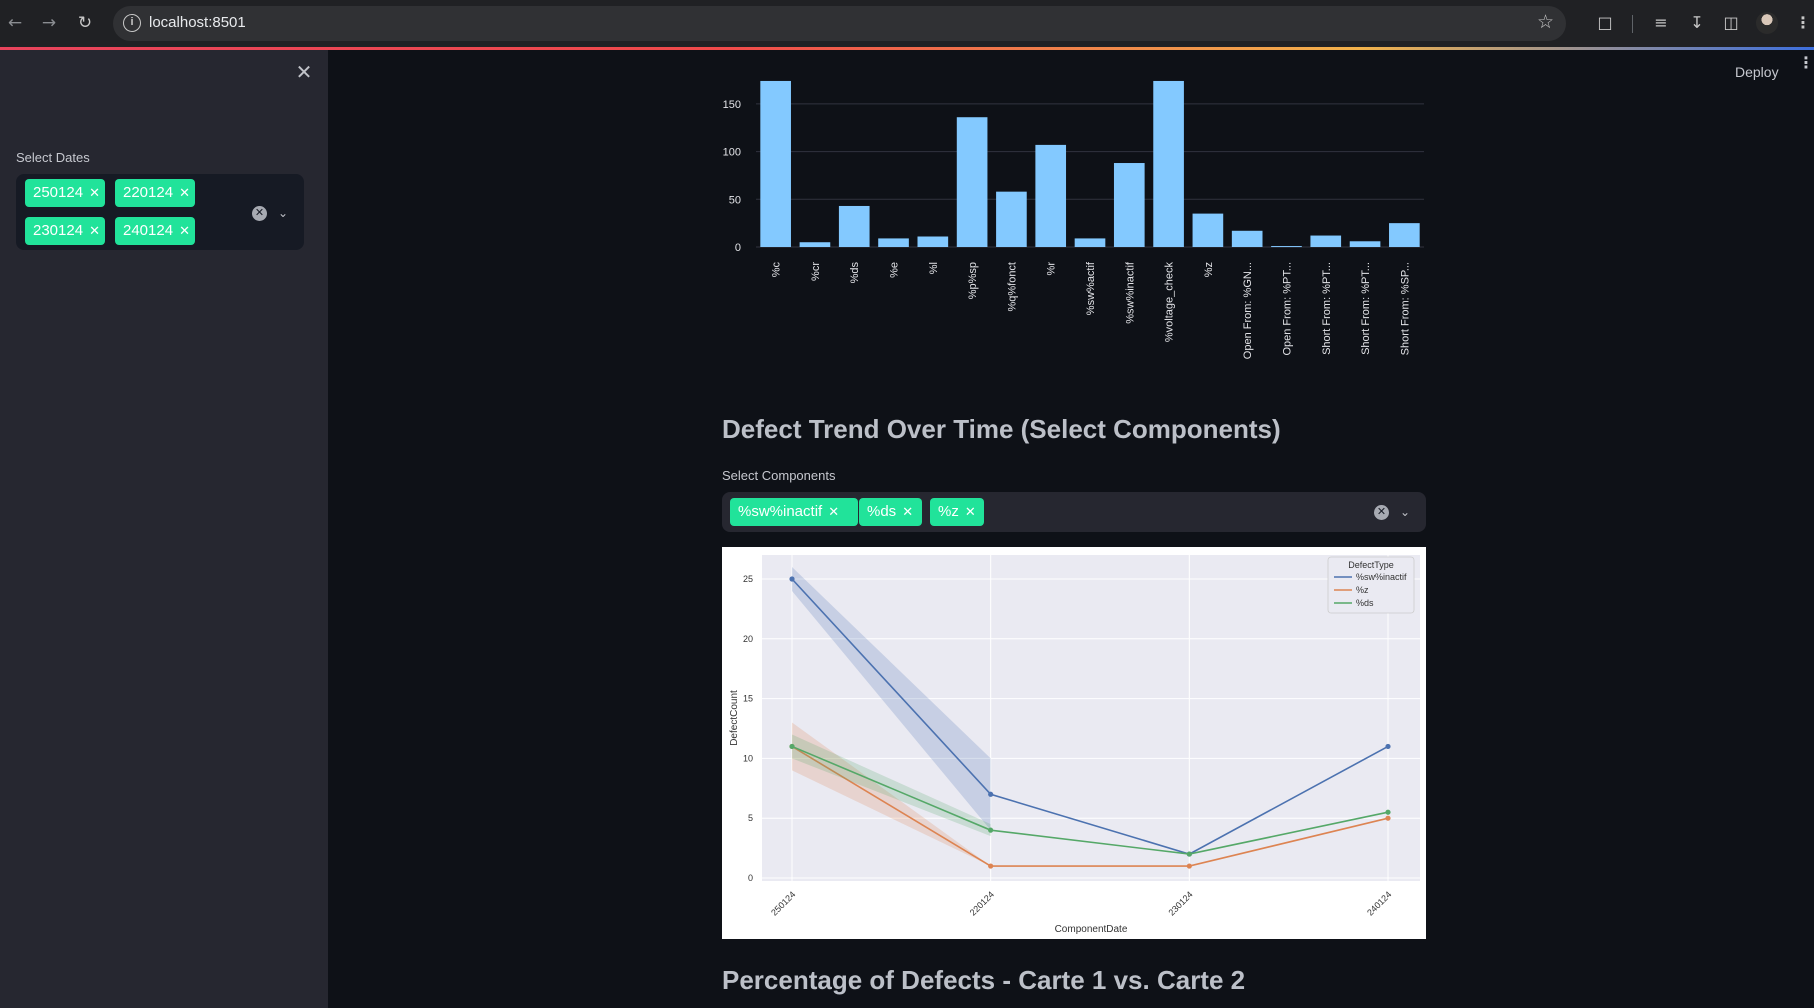 Image resolution: width=1814 pixels, height=1008 pixels. I want to click on x-tick-label: %l, so click(934, 268).